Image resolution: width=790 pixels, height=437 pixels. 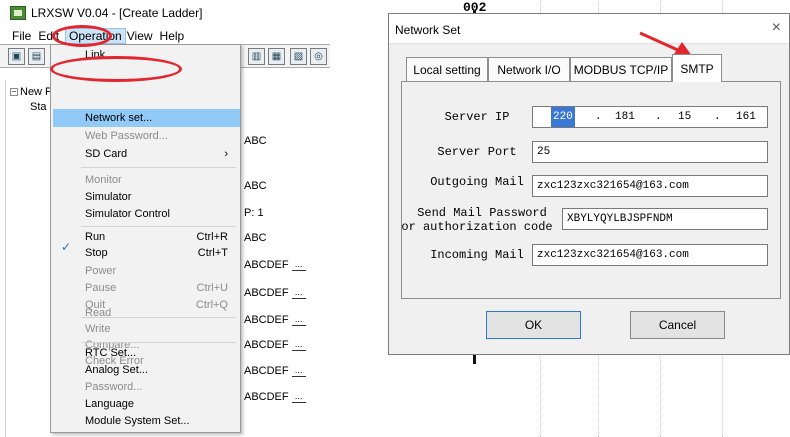 I want to click on block-icon: ▦, so click(x=276, y=56).